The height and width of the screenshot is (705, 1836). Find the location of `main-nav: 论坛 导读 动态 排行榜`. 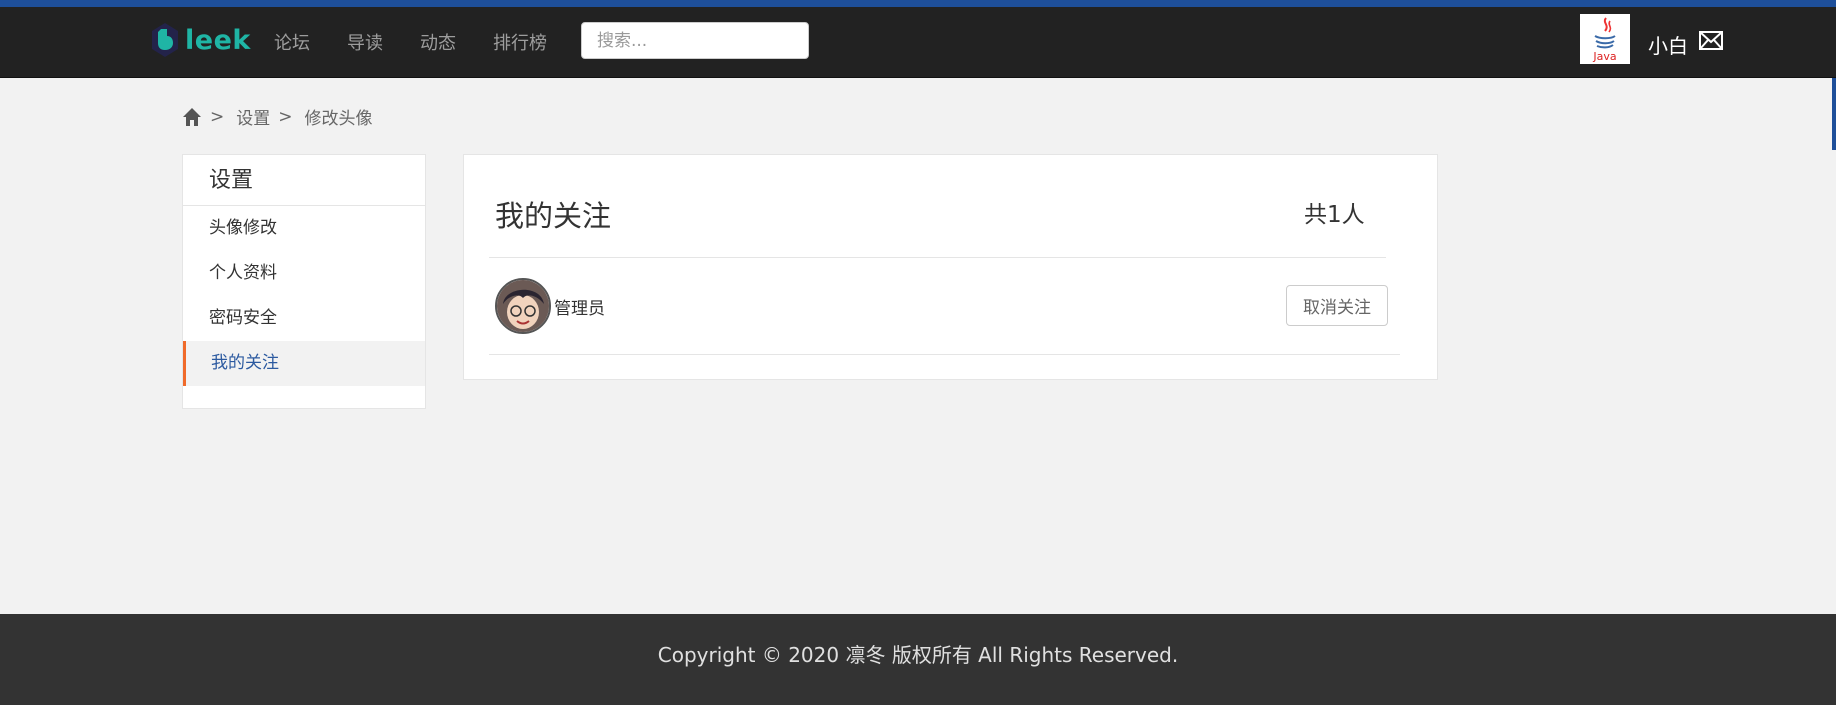

main-nav: 论坛 导读 动态 排行榜 is located at coordinates (429, 42).